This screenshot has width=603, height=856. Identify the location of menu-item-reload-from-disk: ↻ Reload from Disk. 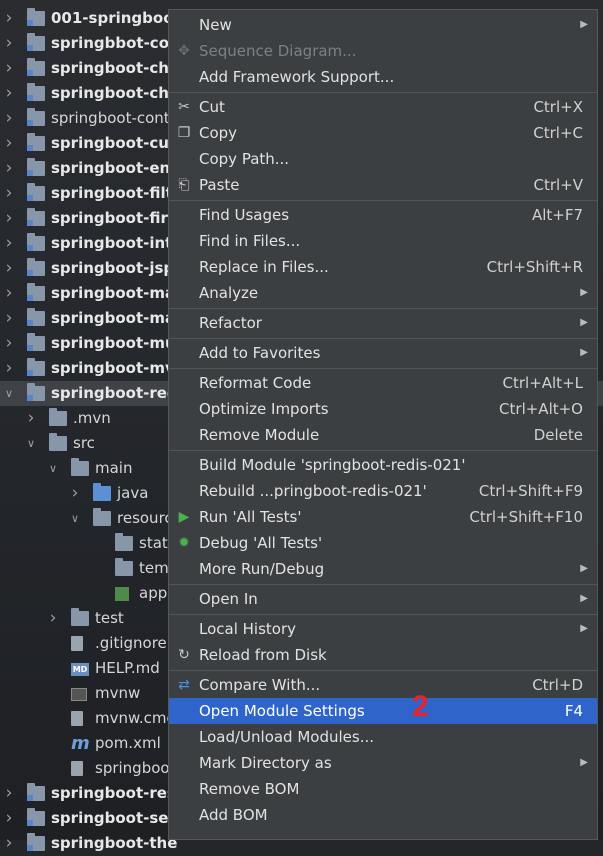
(383, 655).